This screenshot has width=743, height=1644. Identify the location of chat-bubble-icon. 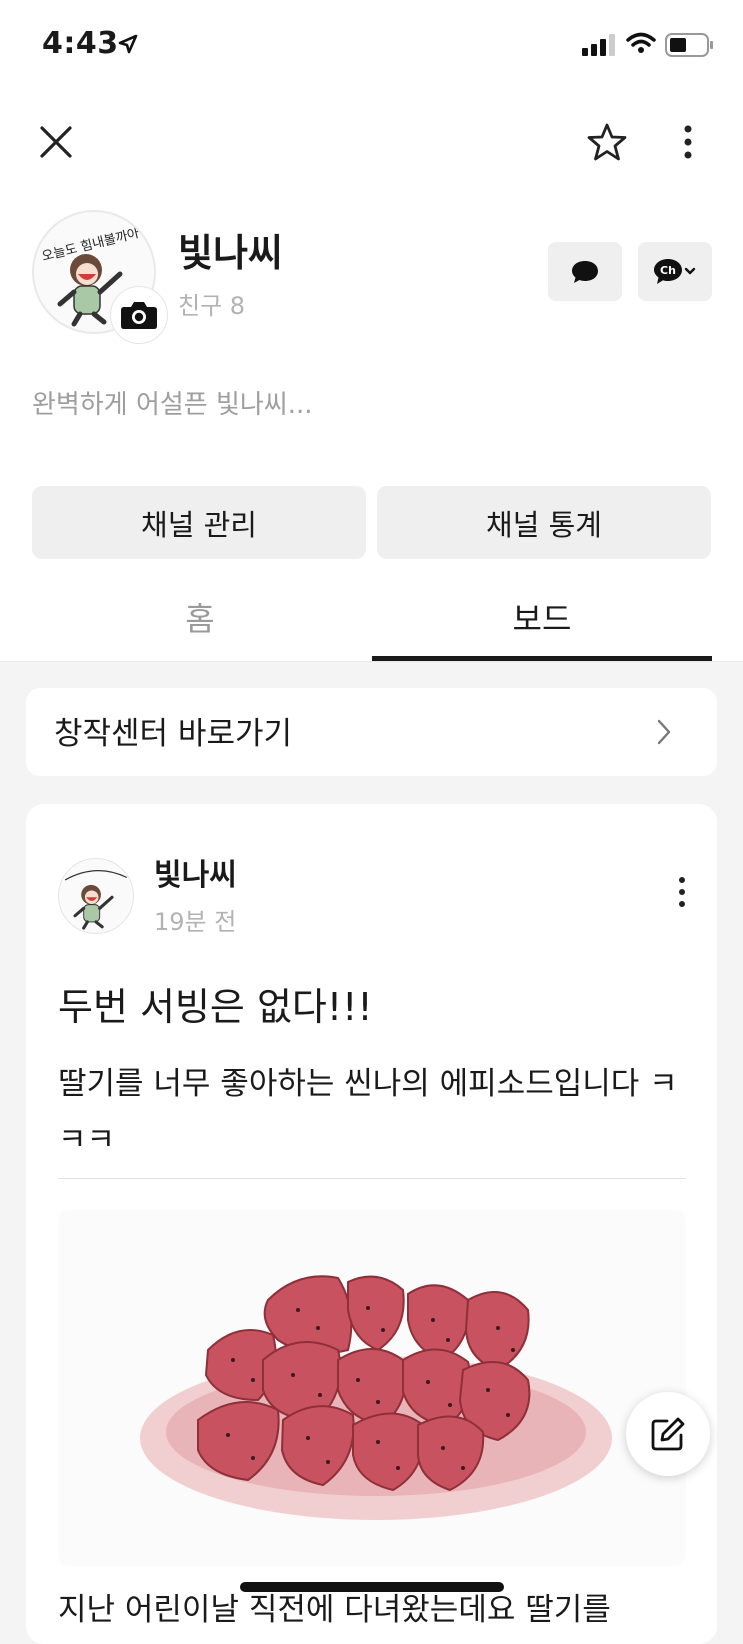
(585, 271).